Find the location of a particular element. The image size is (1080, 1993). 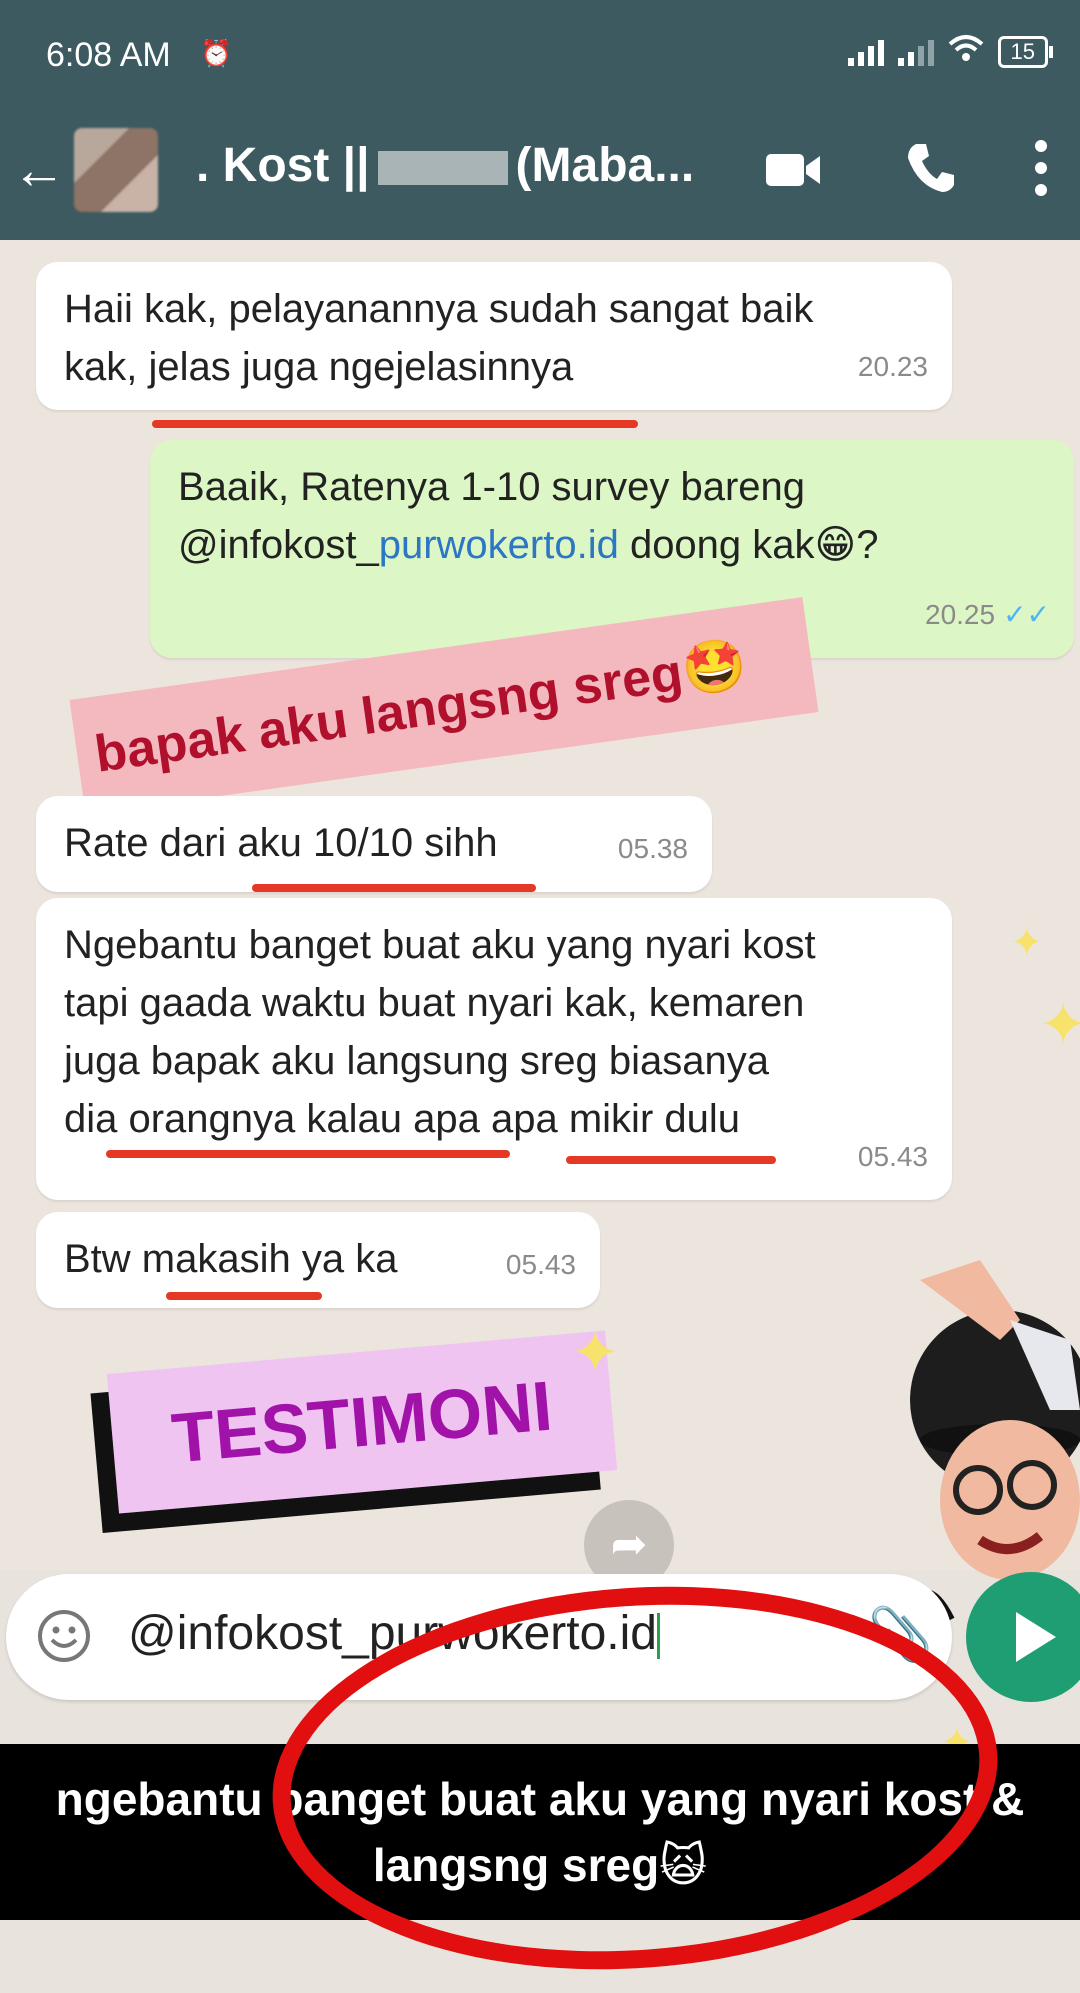

message-text: tapi gaada waktu buat nyari kak, kemaren is located at coordinates (434, 1003).